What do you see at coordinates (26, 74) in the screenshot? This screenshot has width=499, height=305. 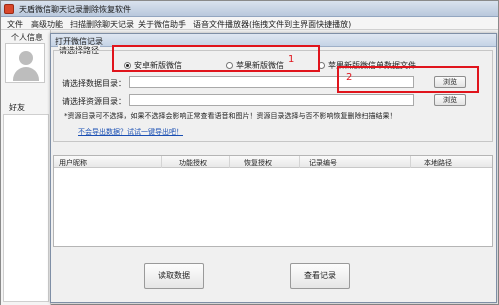 I see `avatar-body-icon` at bounding box center [26, 74].